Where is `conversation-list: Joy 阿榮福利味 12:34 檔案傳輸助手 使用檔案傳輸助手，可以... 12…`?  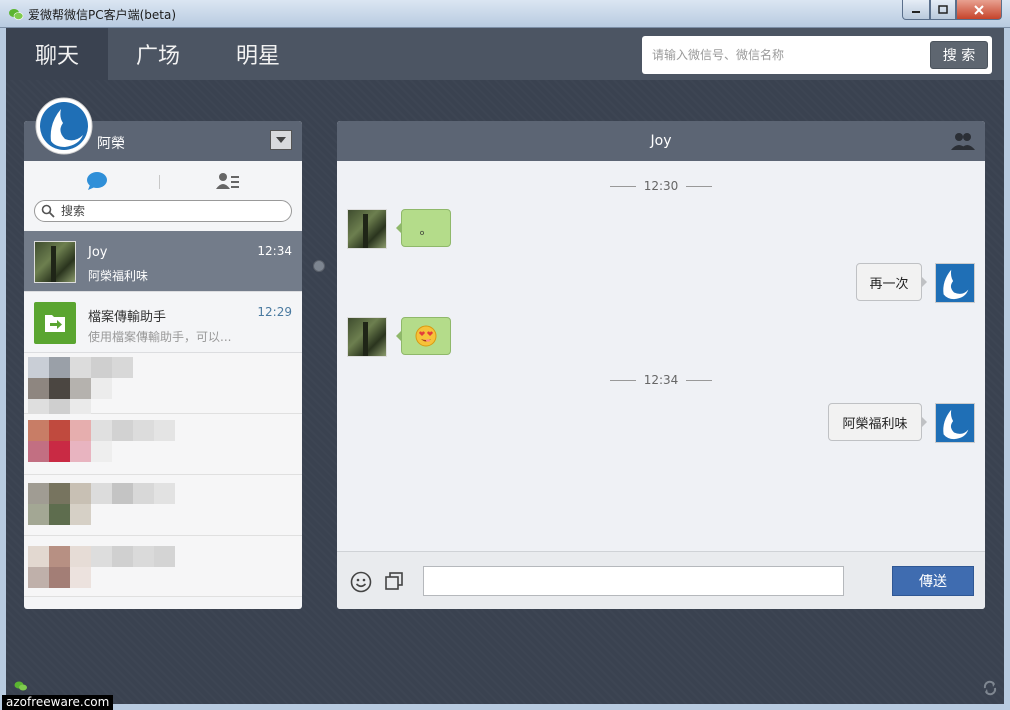 conversation-list: Joy 阿榮福利味 12:34 檔案傳輸助手 使用檔案傳輸助手，可以... 12… is located at coordinates (163, 414).